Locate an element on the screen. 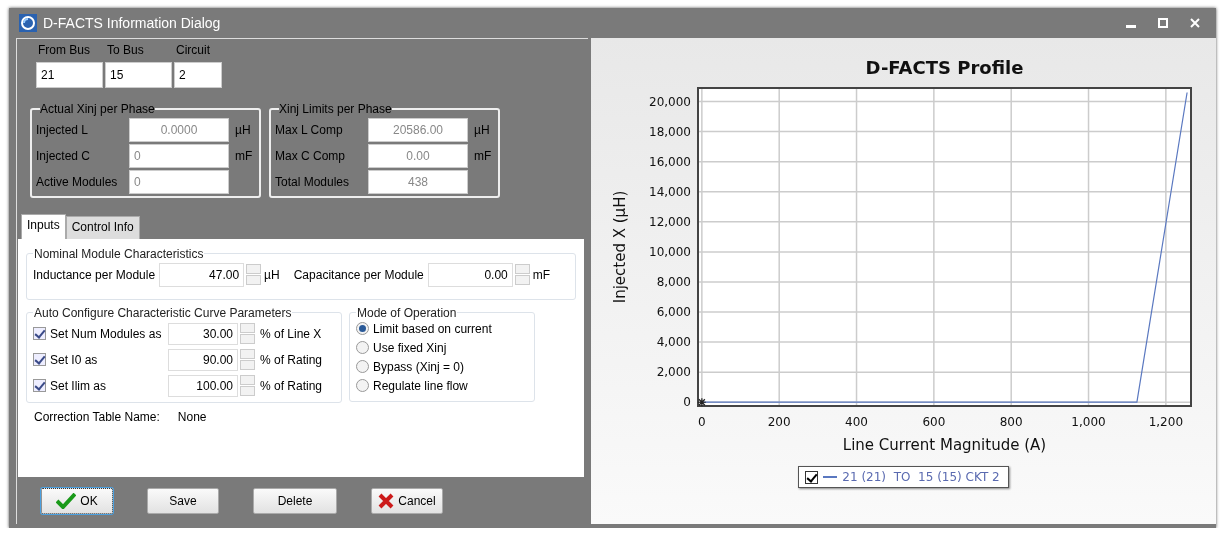 This screenshot has height=544, width=1225. input-field: 15 is located at coordinates (138, 75).